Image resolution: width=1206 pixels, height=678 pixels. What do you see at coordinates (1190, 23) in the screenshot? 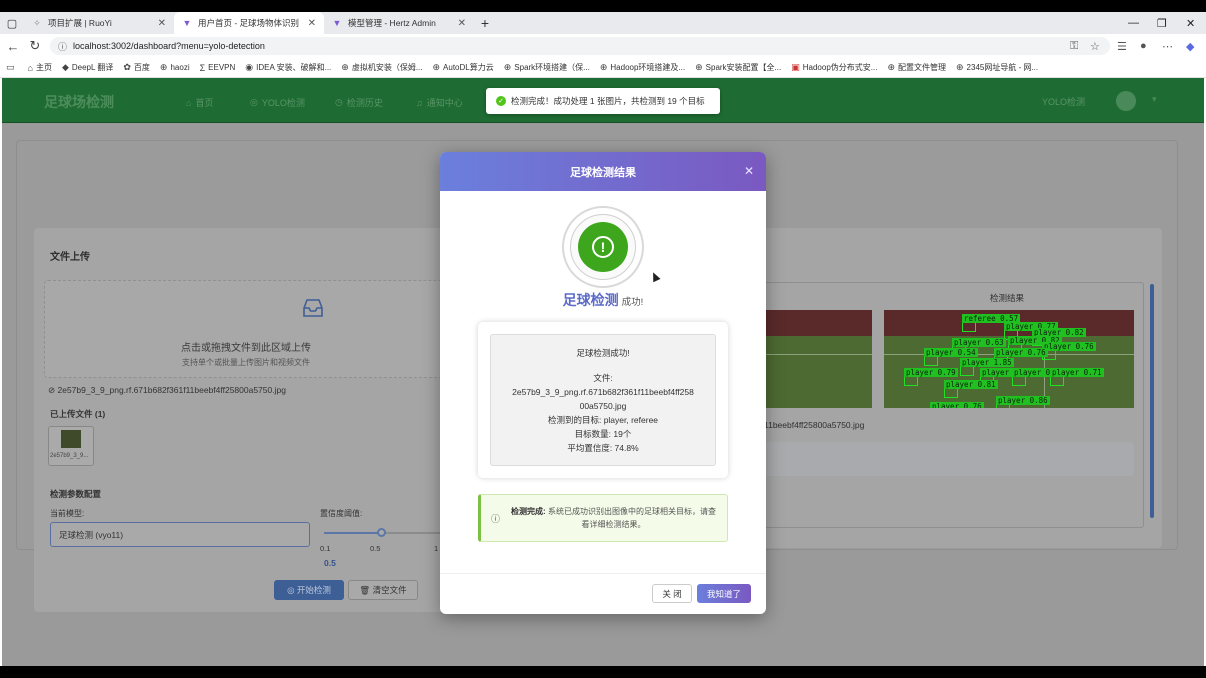
I see `close-window-icon: ✕` at bounding box center [1190, 23].